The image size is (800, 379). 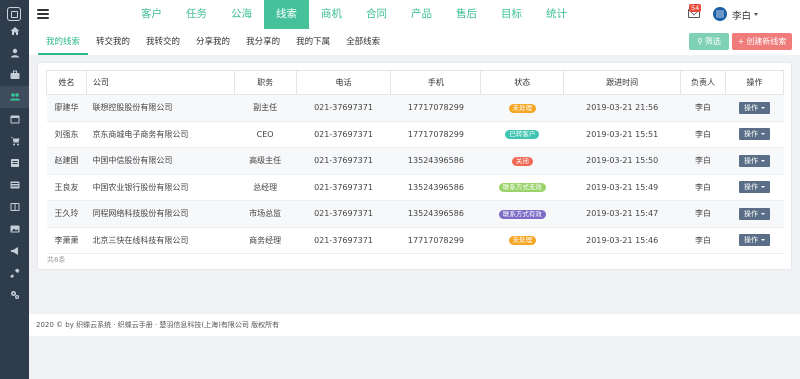 I want to click on filter-icon: ⚲, so click(x=700, y=41).